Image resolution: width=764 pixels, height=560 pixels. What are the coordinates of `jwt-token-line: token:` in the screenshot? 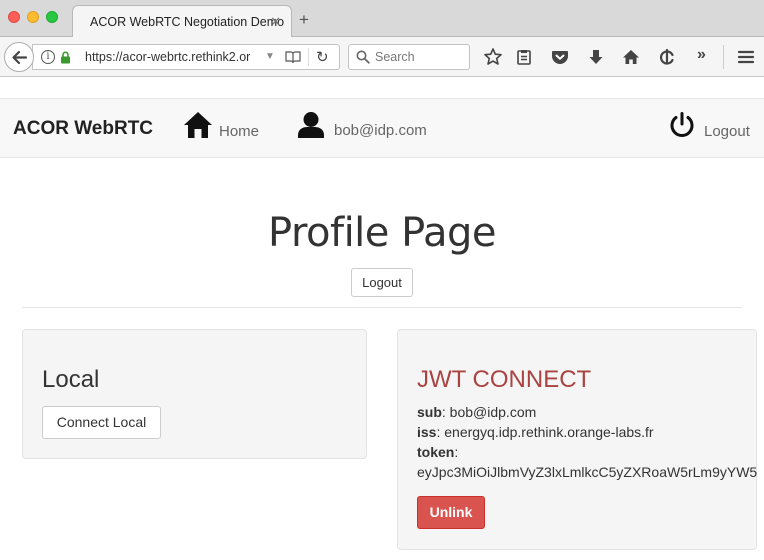 It's located at (438, 452).